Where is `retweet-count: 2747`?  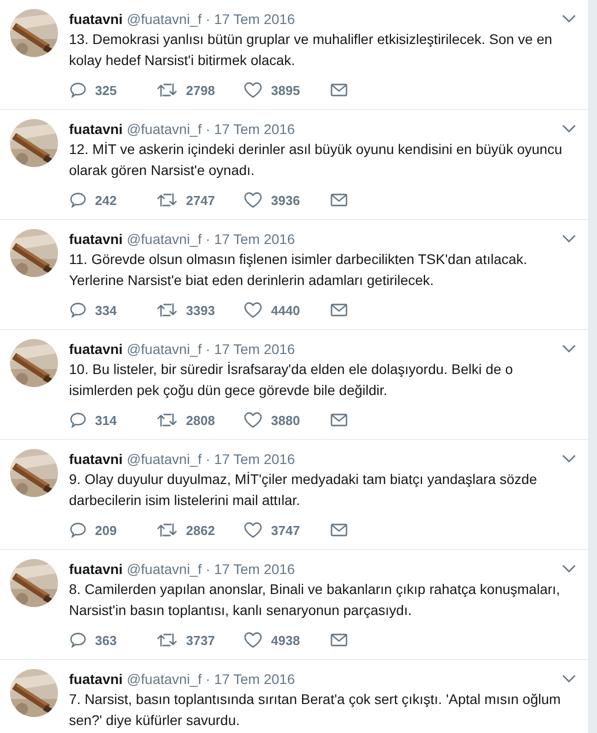 retweet-count: 2747 is located at coordinates (200, 200).